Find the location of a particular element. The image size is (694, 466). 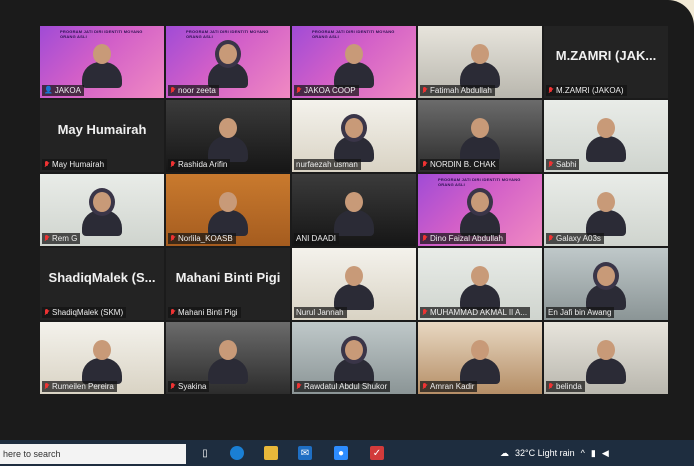

participant-name-label: Rem G is located at coordinates (61, 238).